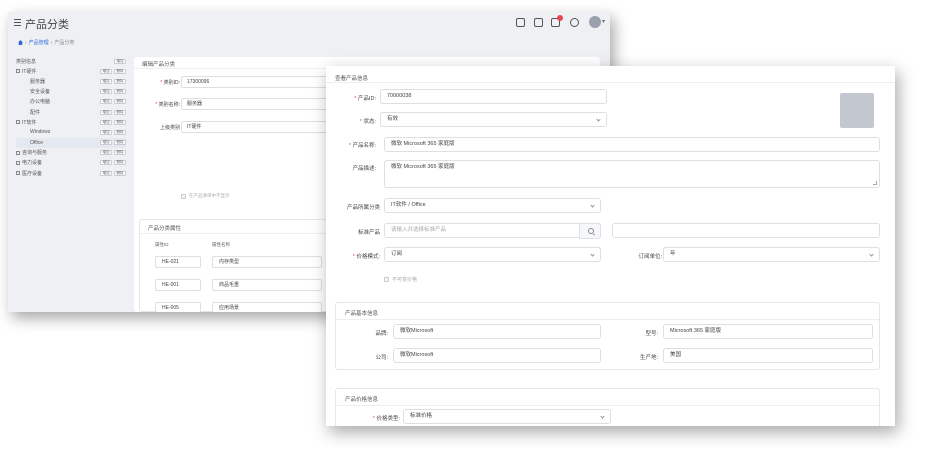 The image size is (929, 449). What do you see at coordinates (497, 355) in the screenshot?
I see `company-input: 微软Microsoft` at bounding box center [497, 355].